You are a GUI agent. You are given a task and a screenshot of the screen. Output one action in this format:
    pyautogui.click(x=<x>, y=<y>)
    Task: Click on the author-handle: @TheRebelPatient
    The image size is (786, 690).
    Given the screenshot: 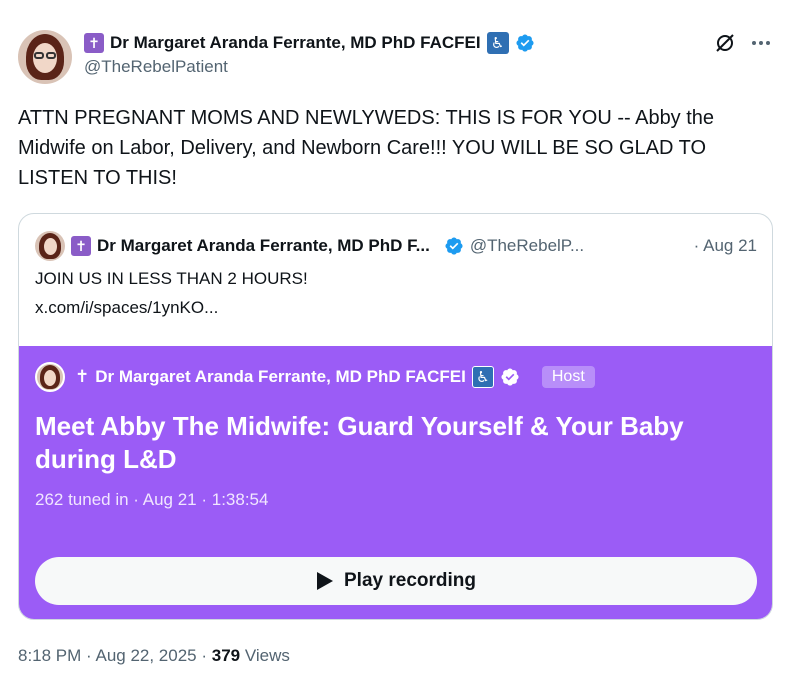 What is the action you would take?
    pyautogui.click(x=156, y=67)
    